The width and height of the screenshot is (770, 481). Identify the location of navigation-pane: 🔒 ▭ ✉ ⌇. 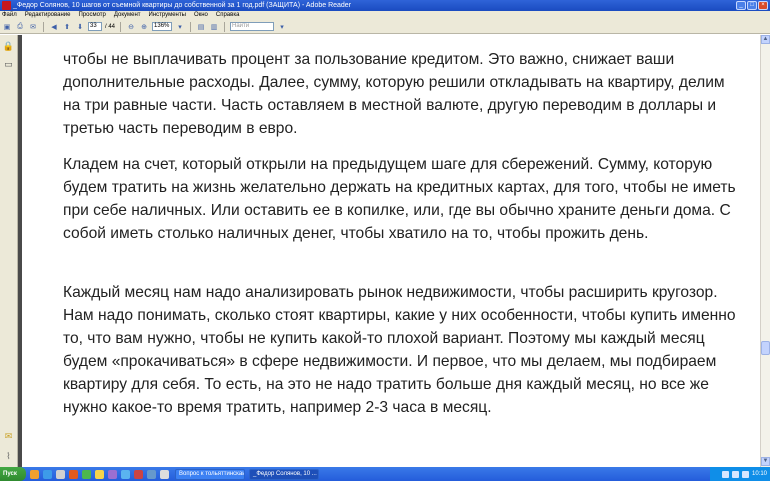
(9, 251).